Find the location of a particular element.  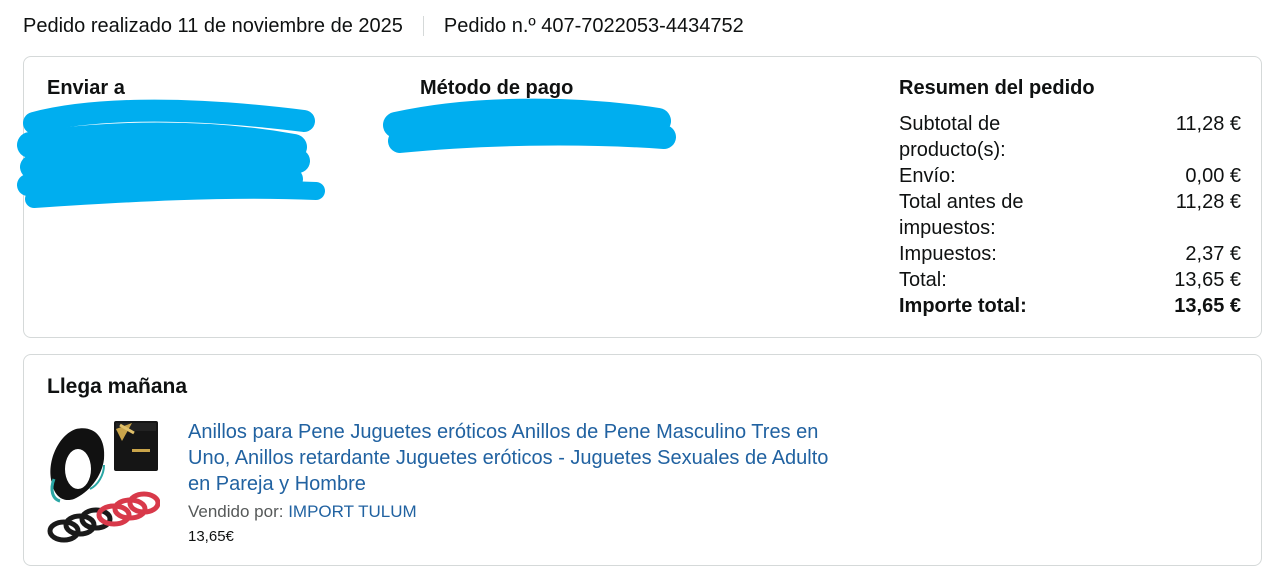

summary-label: Envío: is located at coordinates (927, 176).